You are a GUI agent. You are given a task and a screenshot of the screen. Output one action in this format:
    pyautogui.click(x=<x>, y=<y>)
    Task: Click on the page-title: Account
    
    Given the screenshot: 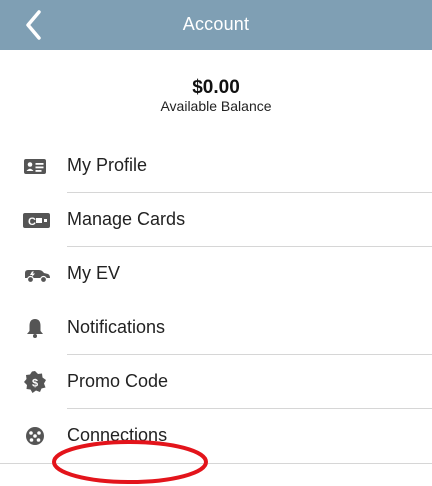 What is the action you would take?
    pyautogui.click(x=216, y=24)
    